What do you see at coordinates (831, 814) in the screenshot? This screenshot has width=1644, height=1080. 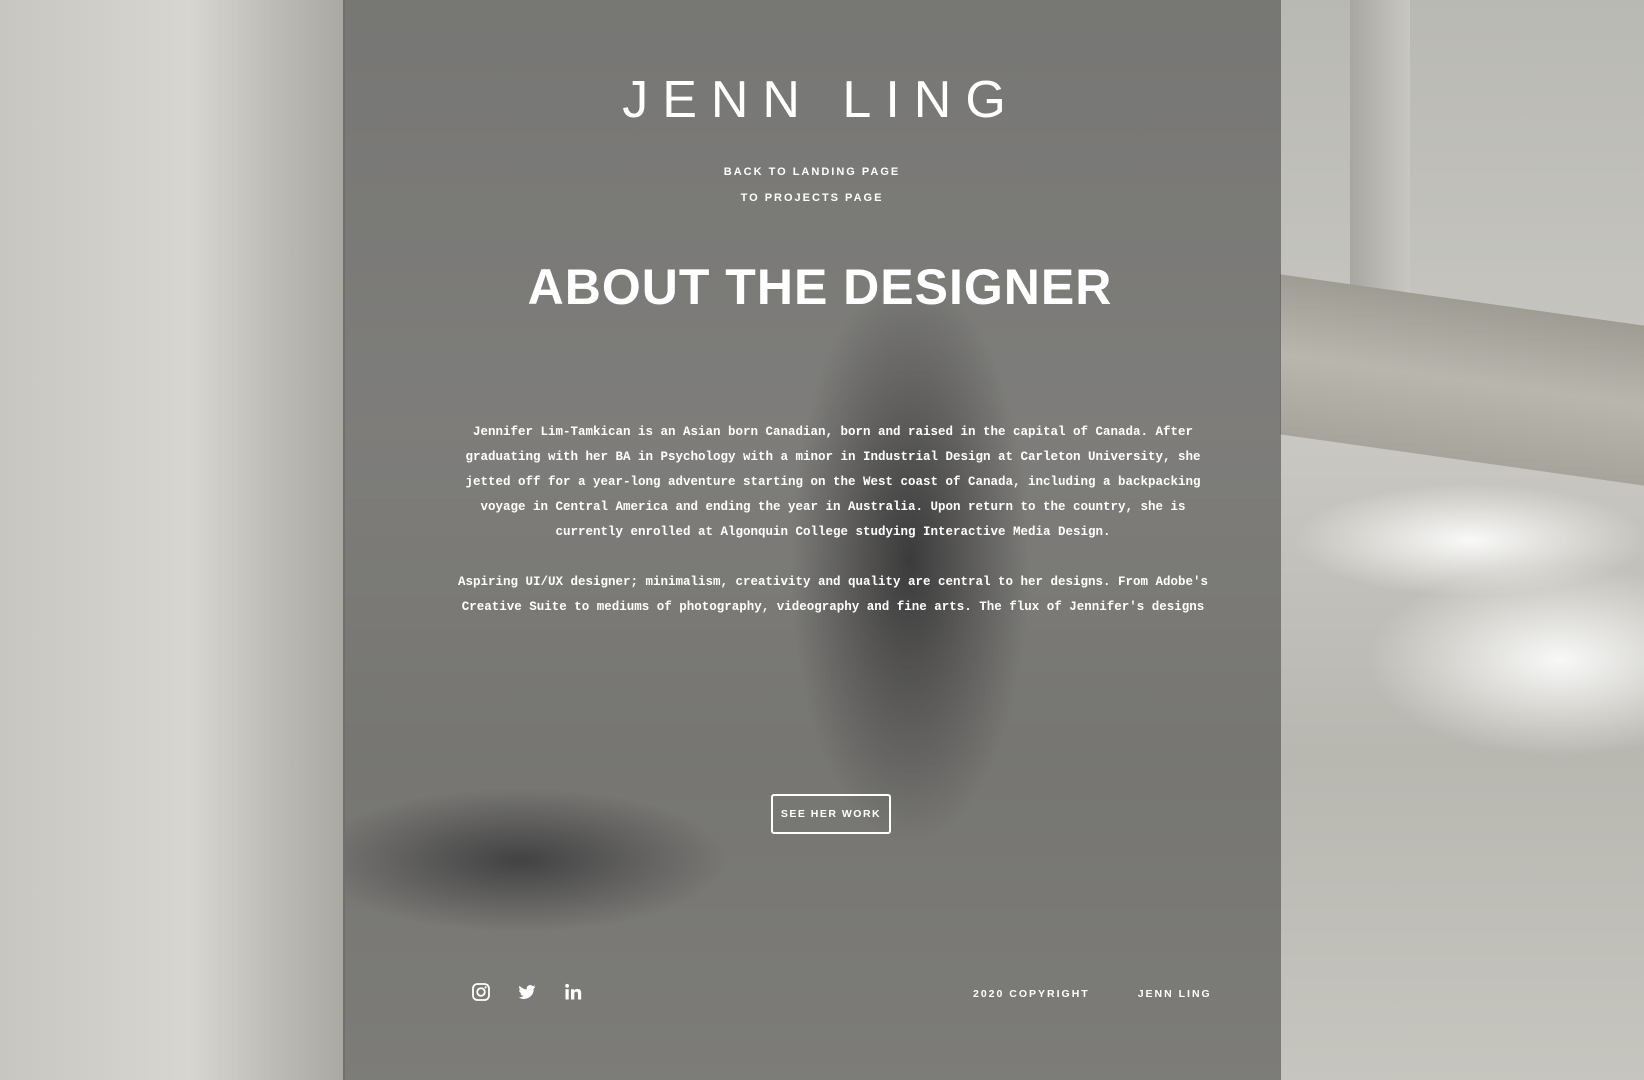 I see `see-her-work-button: SEE HER WORK` at bounding box center [831, 814].